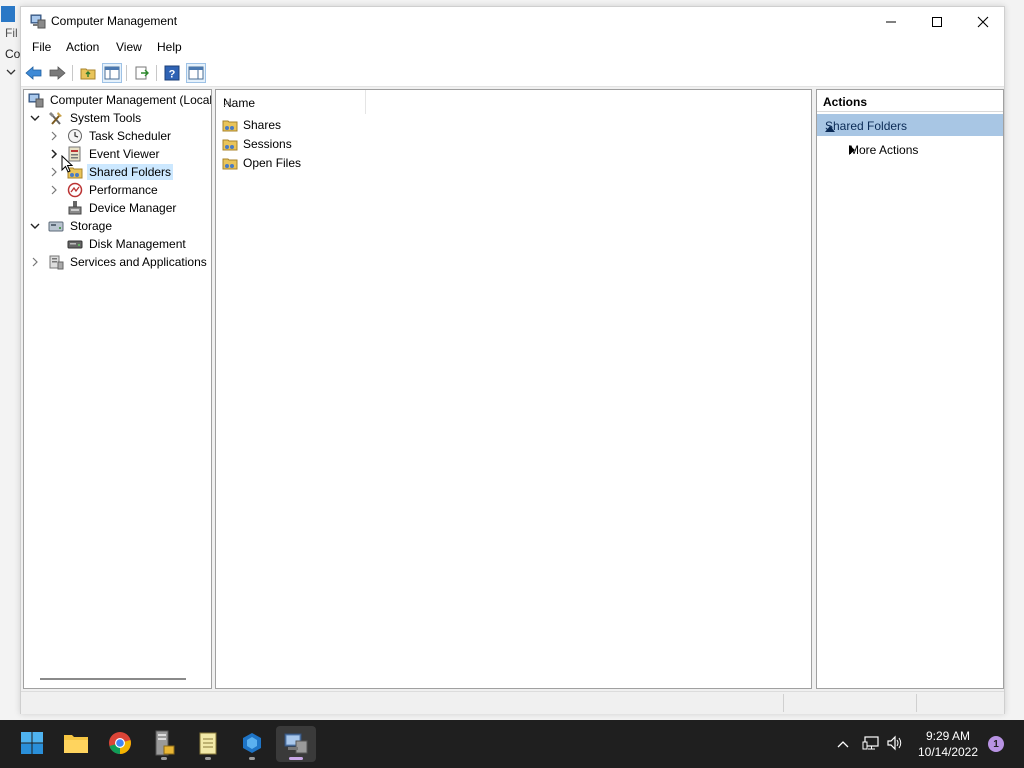  I want to click on menu-bar: File Action View Help, so click(512, 48).